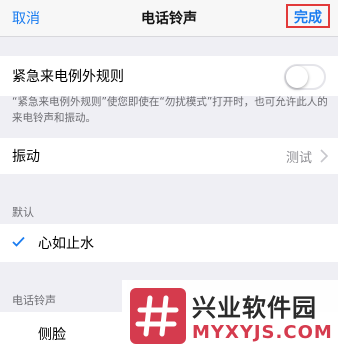 Image resolution: width=338 pixels, height=354 pixels. I want to click on toggle-knob, so click(297, 77).